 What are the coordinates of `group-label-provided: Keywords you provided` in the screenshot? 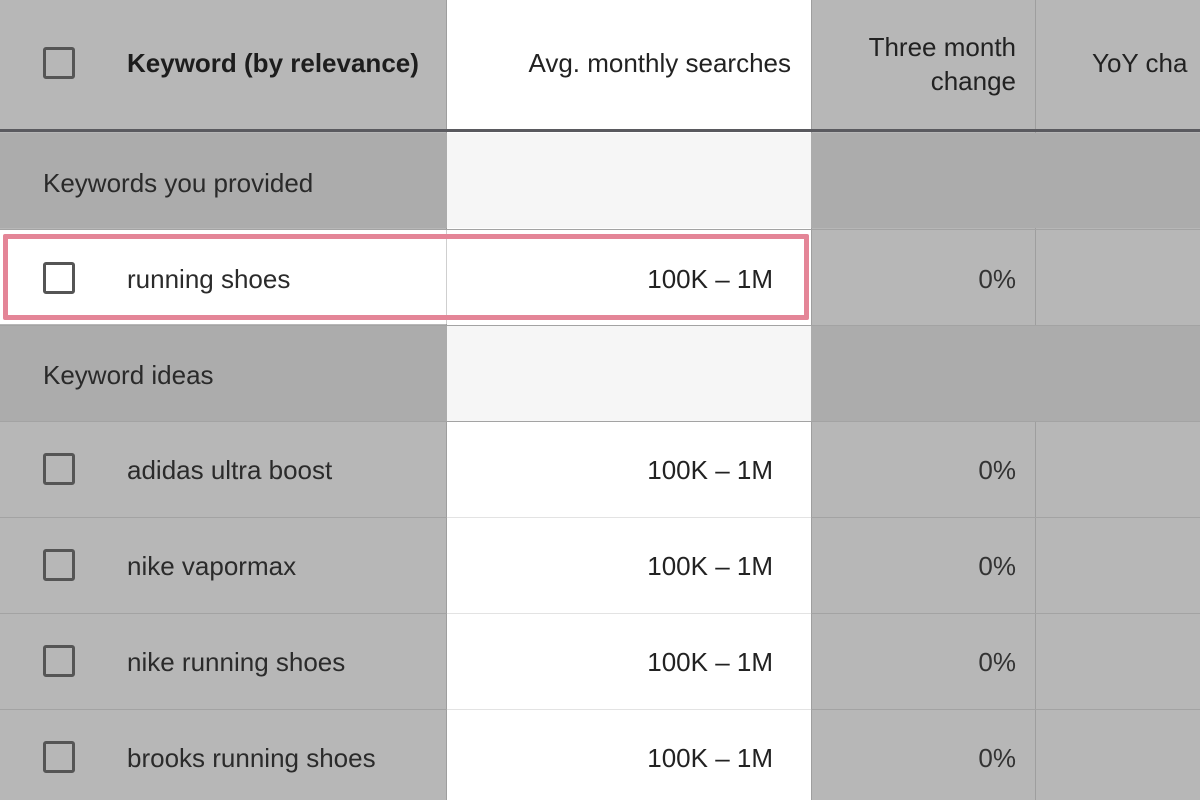 It's located at (178, 183).